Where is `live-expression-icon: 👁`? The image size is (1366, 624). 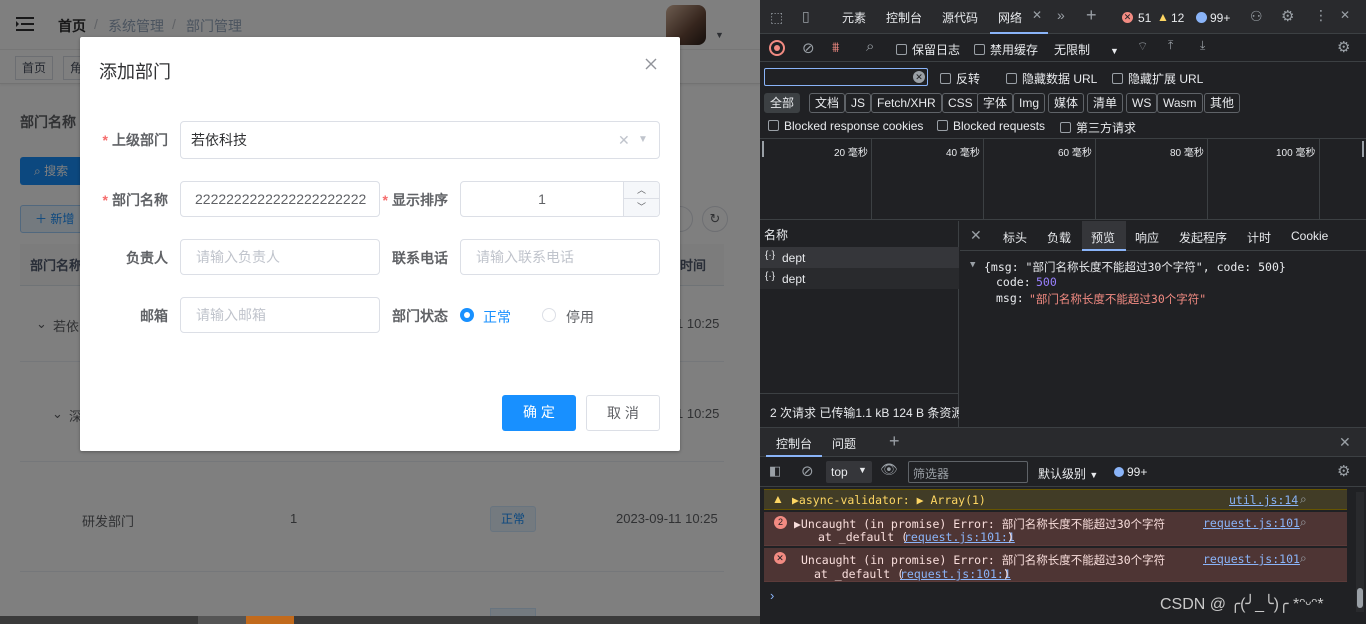 live-expression-icon: 👁 is located at coordinates (889, 469).